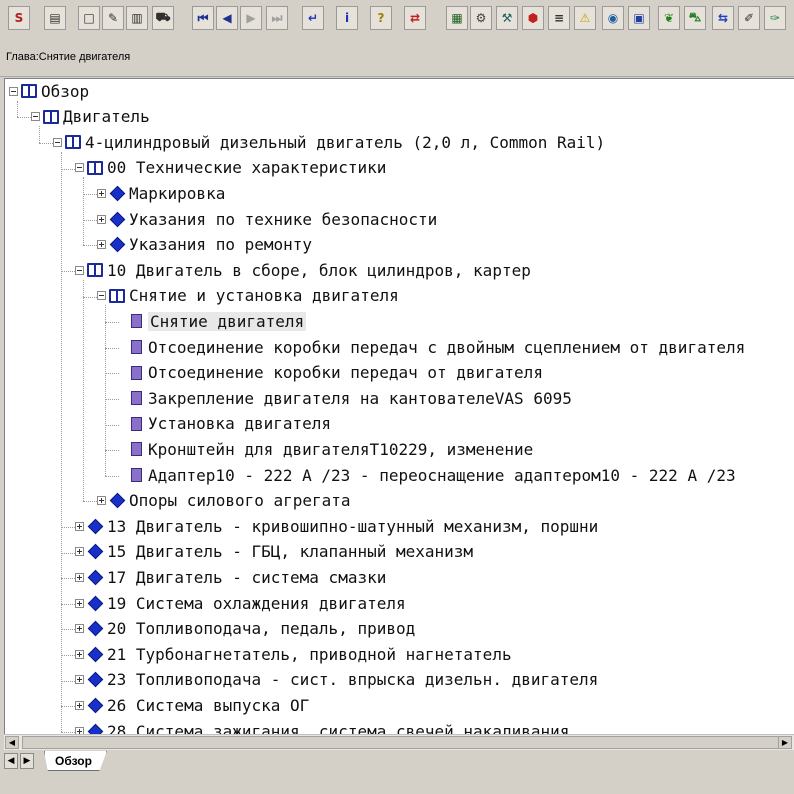 Image resolution: width=794 pixels, height=794 pixels. Describe the element at coordinates (75, 761) in the screenshot. I see `tab-overview: Обзор` at that location.